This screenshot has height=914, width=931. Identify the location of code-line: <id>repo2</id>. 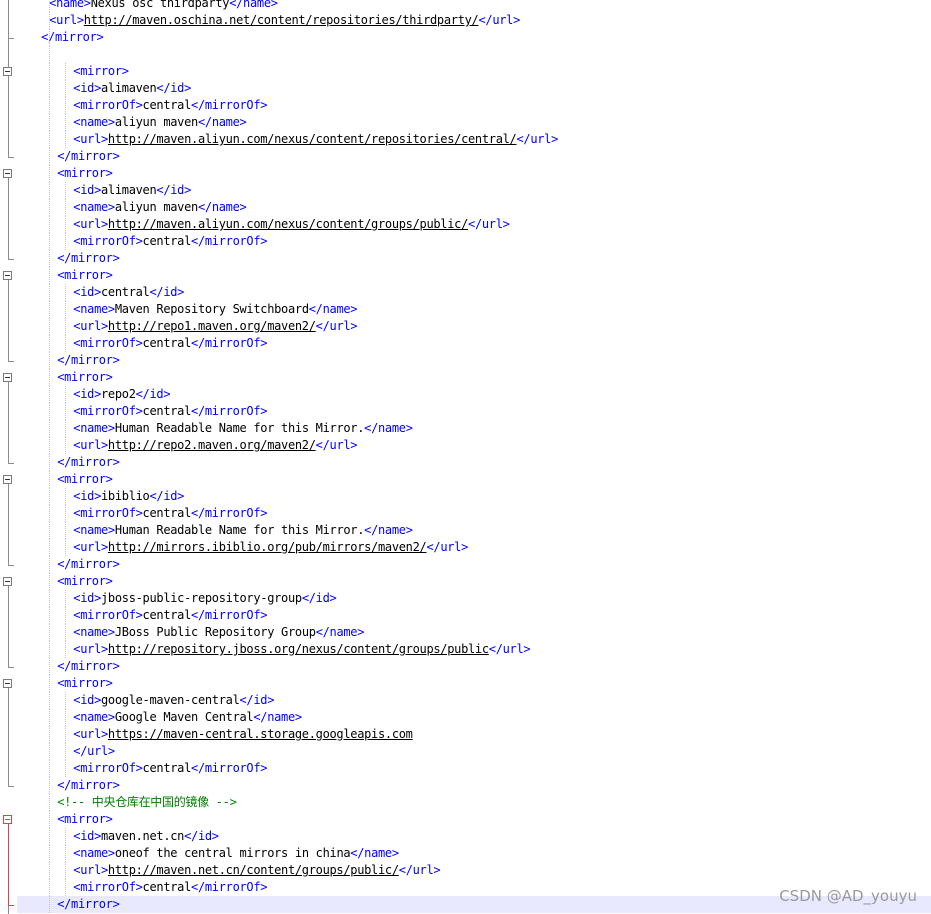
(474, 394).